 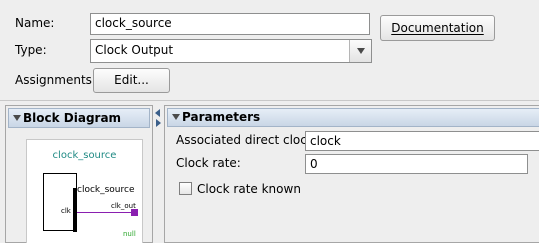 I want to click on module-name: clock_source, so click(x=84, y=155).